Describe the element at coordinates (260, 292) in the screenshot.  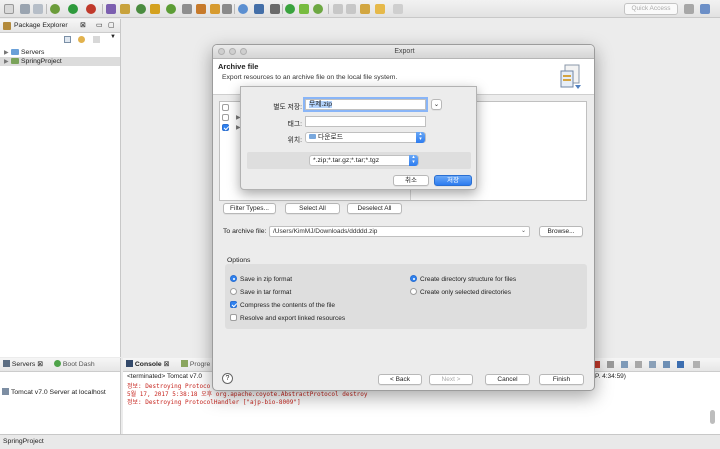
I see `tar-format-radio: Save in tar format` at that location.